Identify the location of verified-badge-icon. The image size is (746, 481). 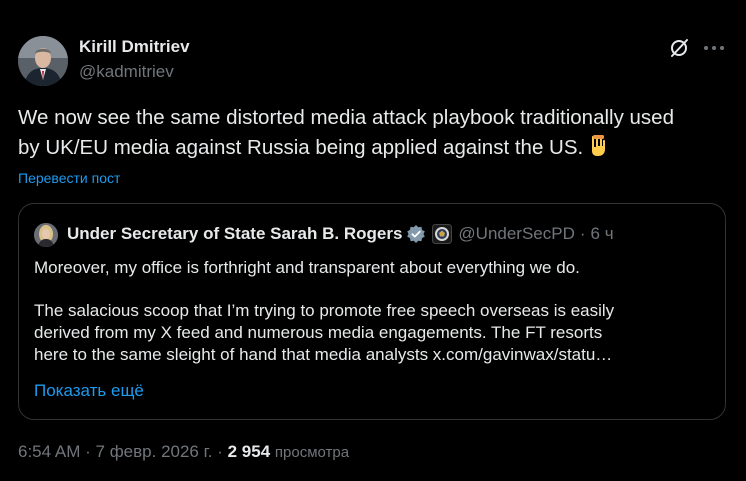
(416, 234).